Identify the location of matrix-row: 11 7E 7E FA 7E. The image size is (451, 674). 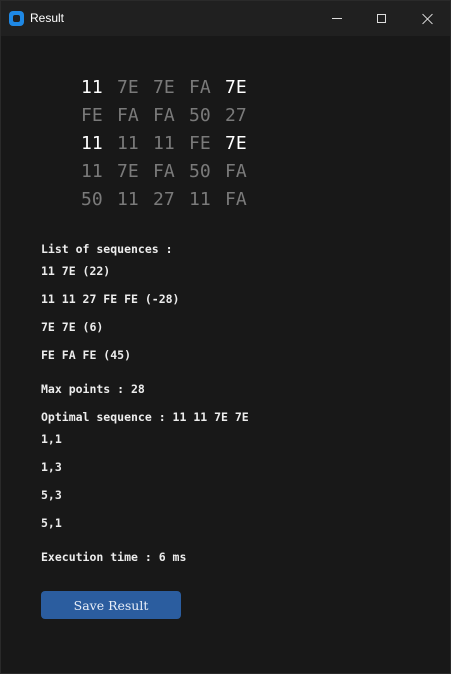
(171, 90).